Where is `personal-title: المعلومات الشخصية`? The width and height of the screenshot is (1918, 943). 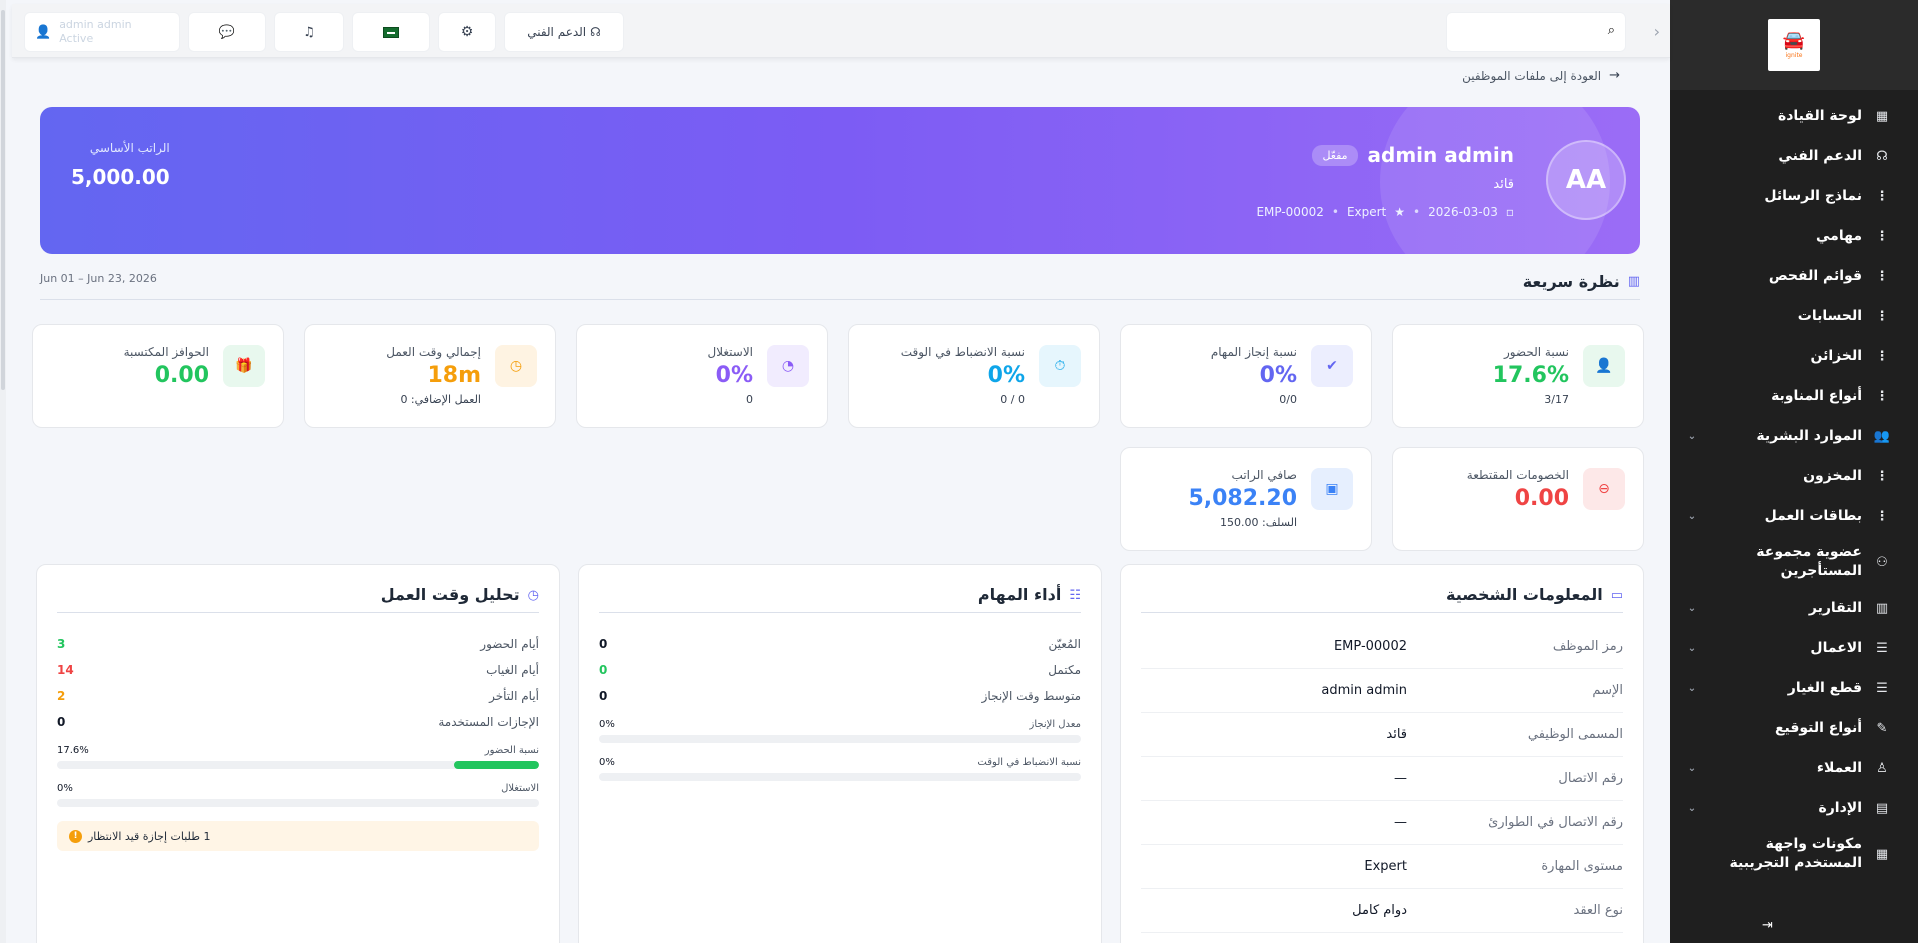
personal-title: المعلومات الشخصية is located at coordinates (1524, 594).